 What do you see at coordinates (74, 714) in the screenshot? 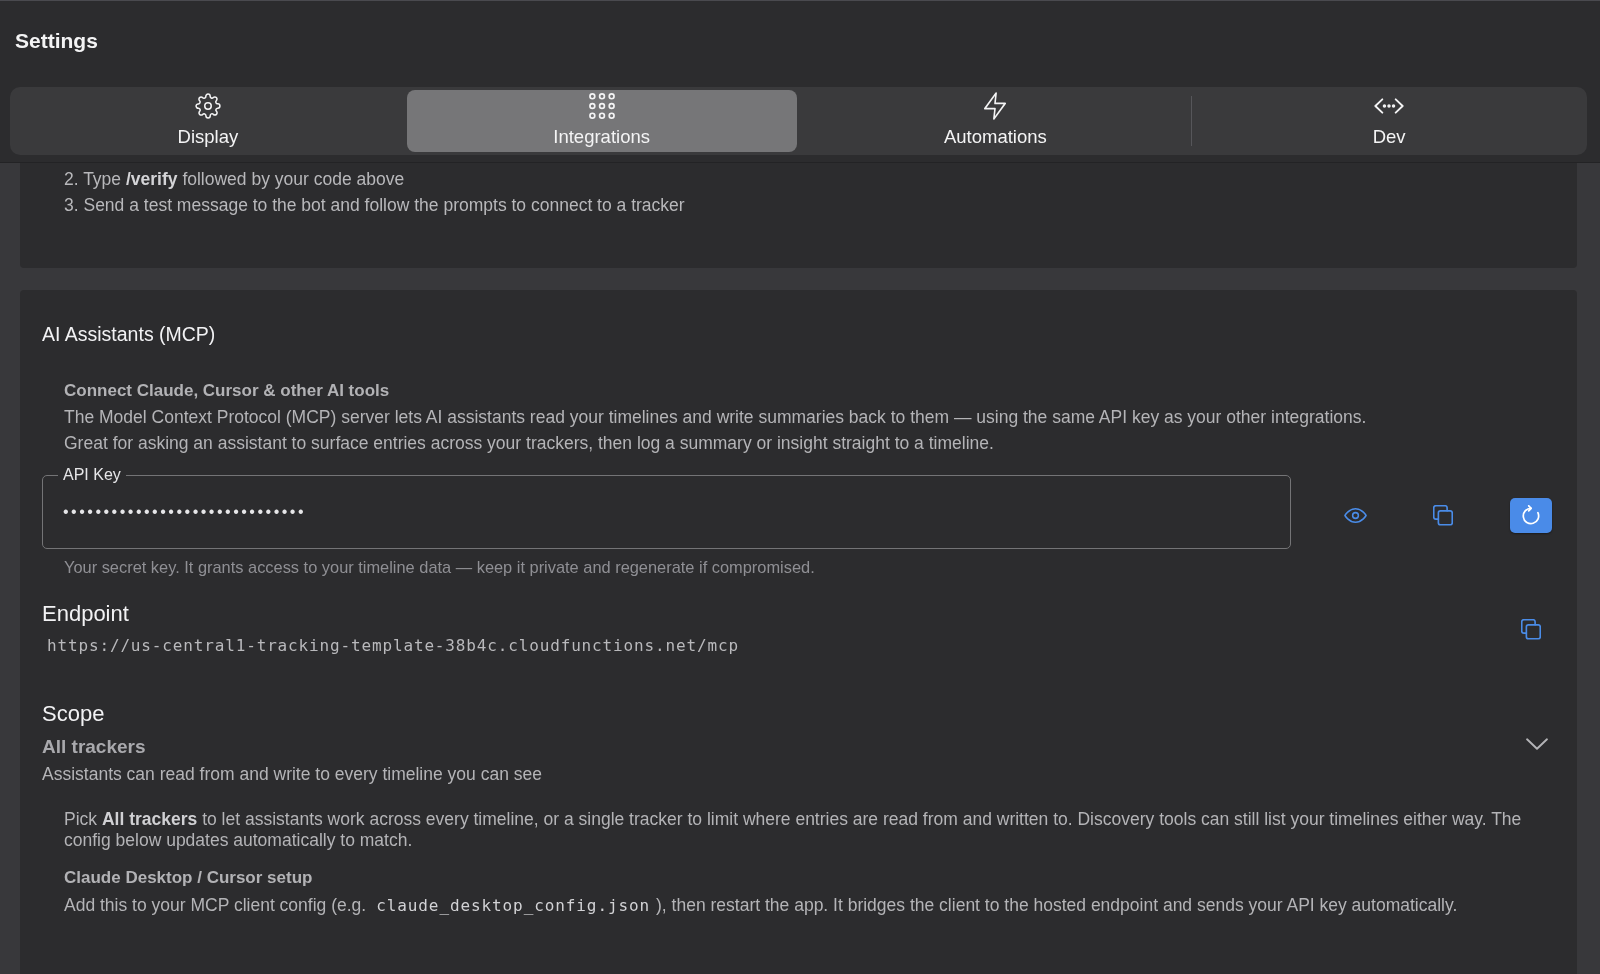
I see `scope-title: Scope` at bounding box center [74, 714].